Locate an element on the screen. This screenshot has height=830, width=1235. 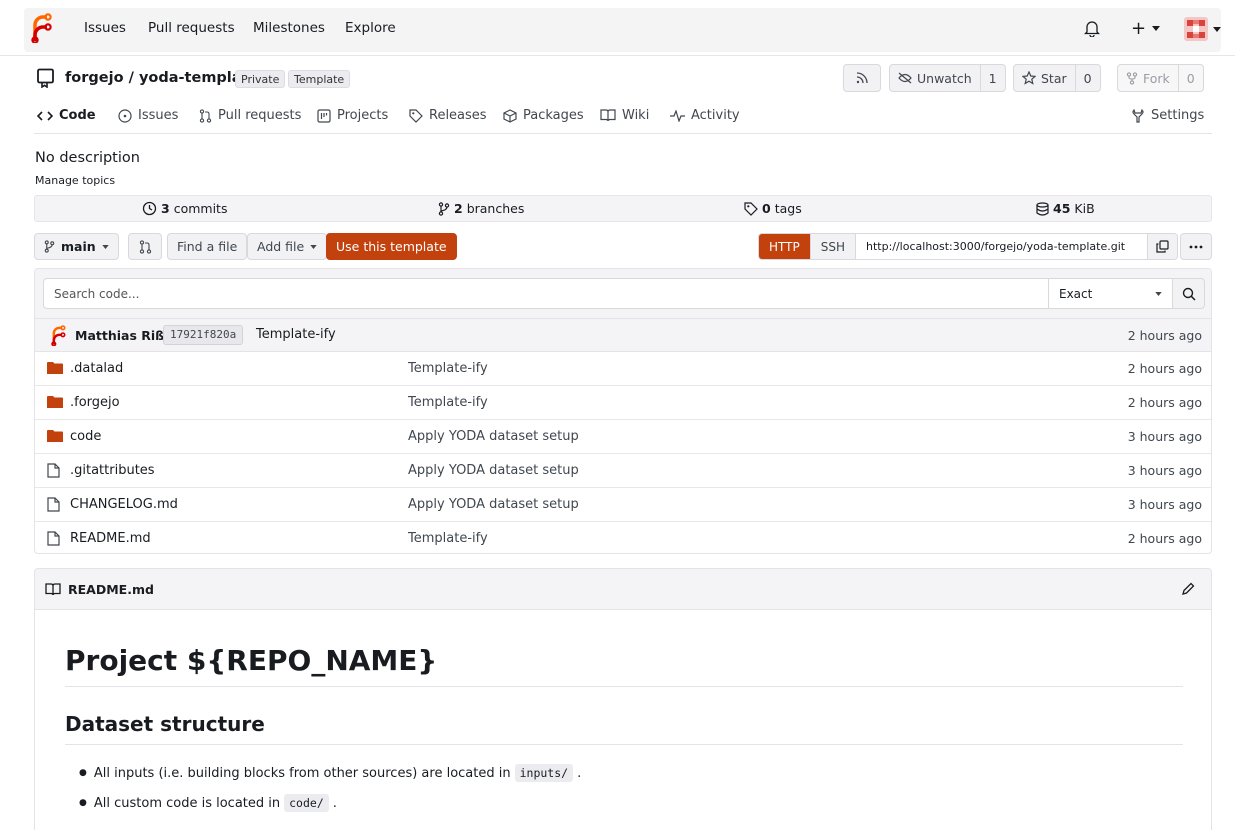
file-row: README.md Template-ify 2 hours ago is located at coordinates (623, 537).